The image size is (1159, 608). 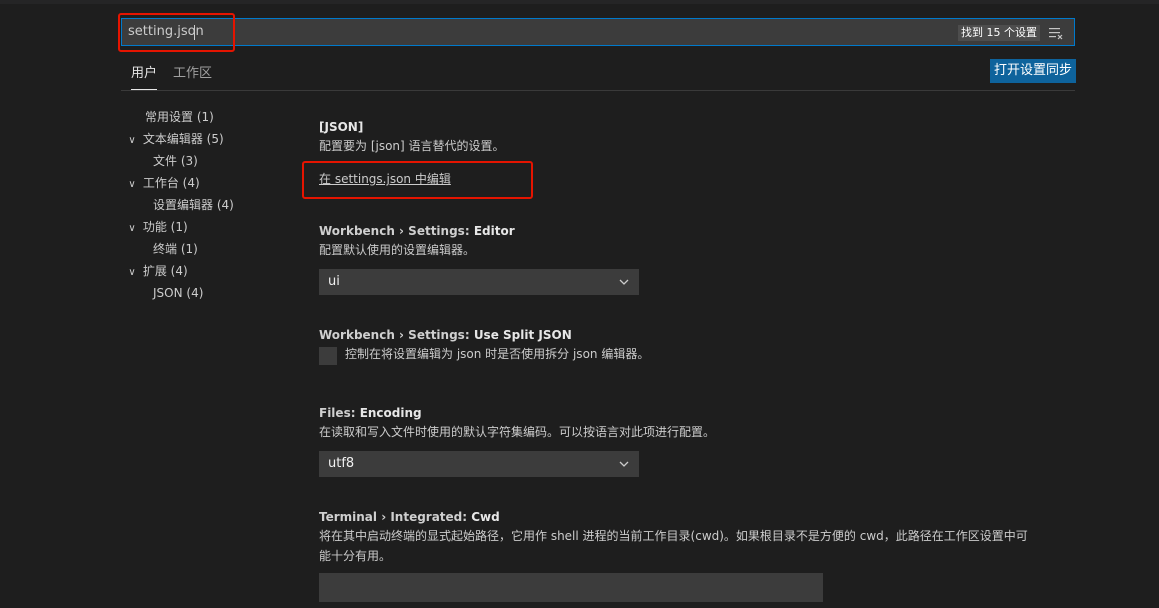 I want to click on setting-description: 在读取和写入文件时使用的默认字符集编码。可以按语言对此项进行配置。, so click(x=517, y=432).